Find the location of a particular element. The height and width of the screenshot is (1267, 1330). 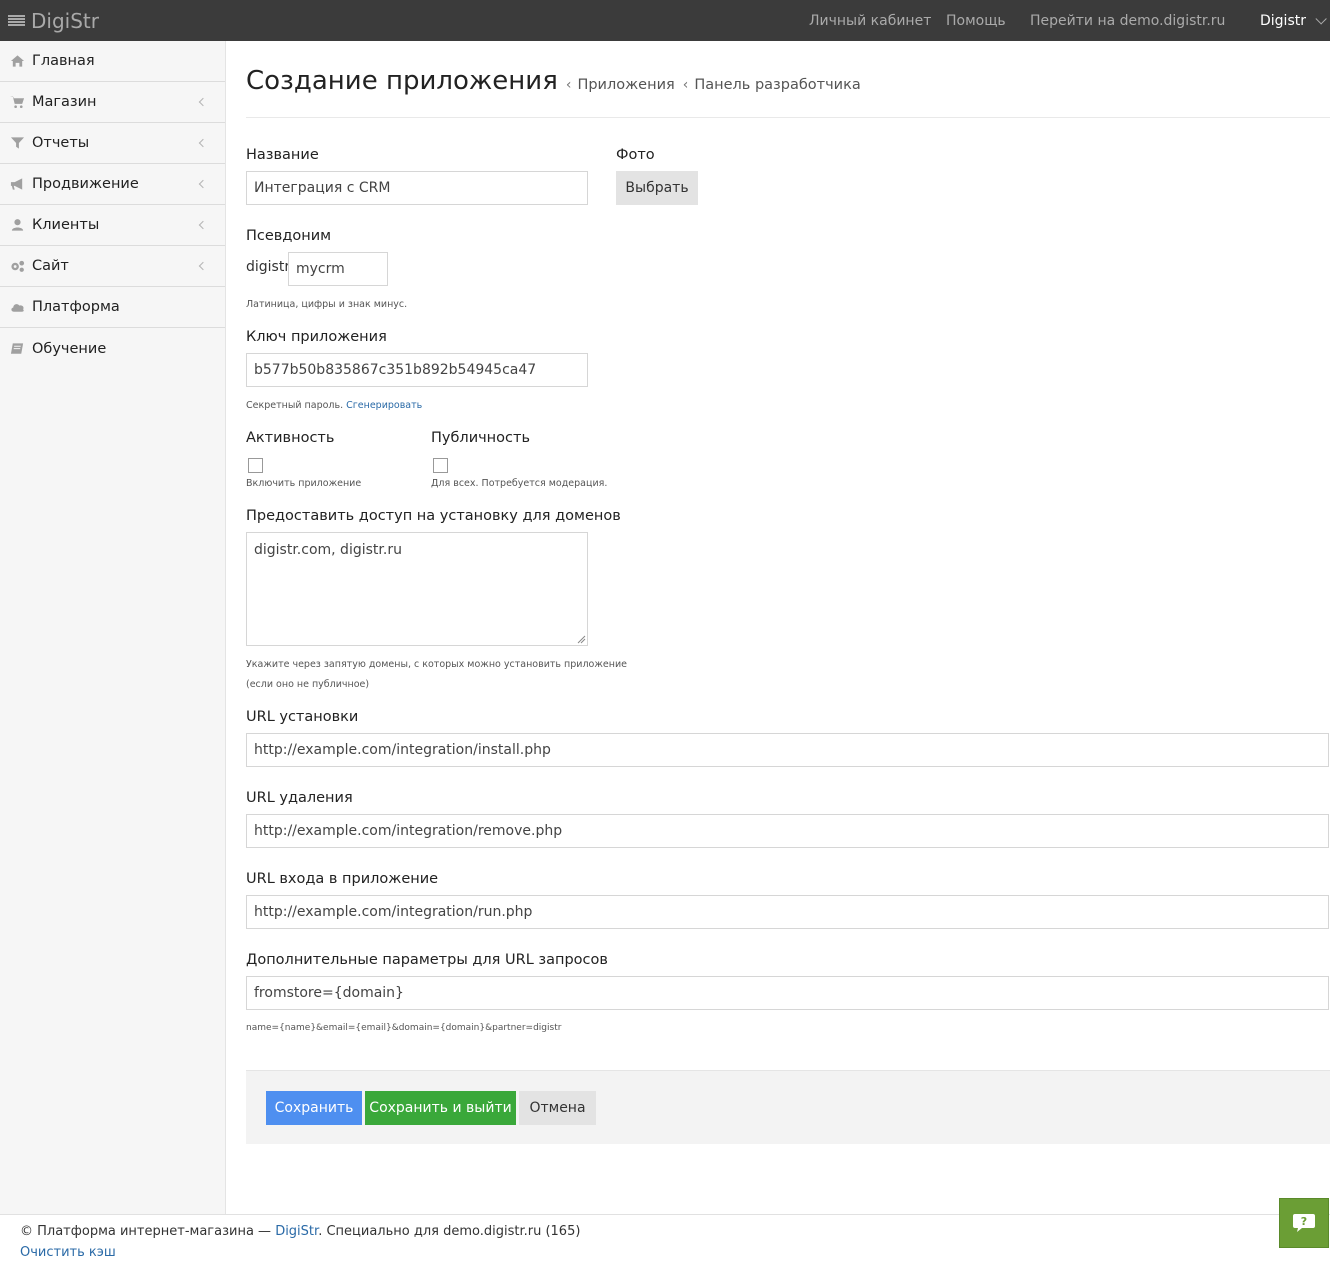

brand-name: DigiStr is located at coordinates (65, 20).